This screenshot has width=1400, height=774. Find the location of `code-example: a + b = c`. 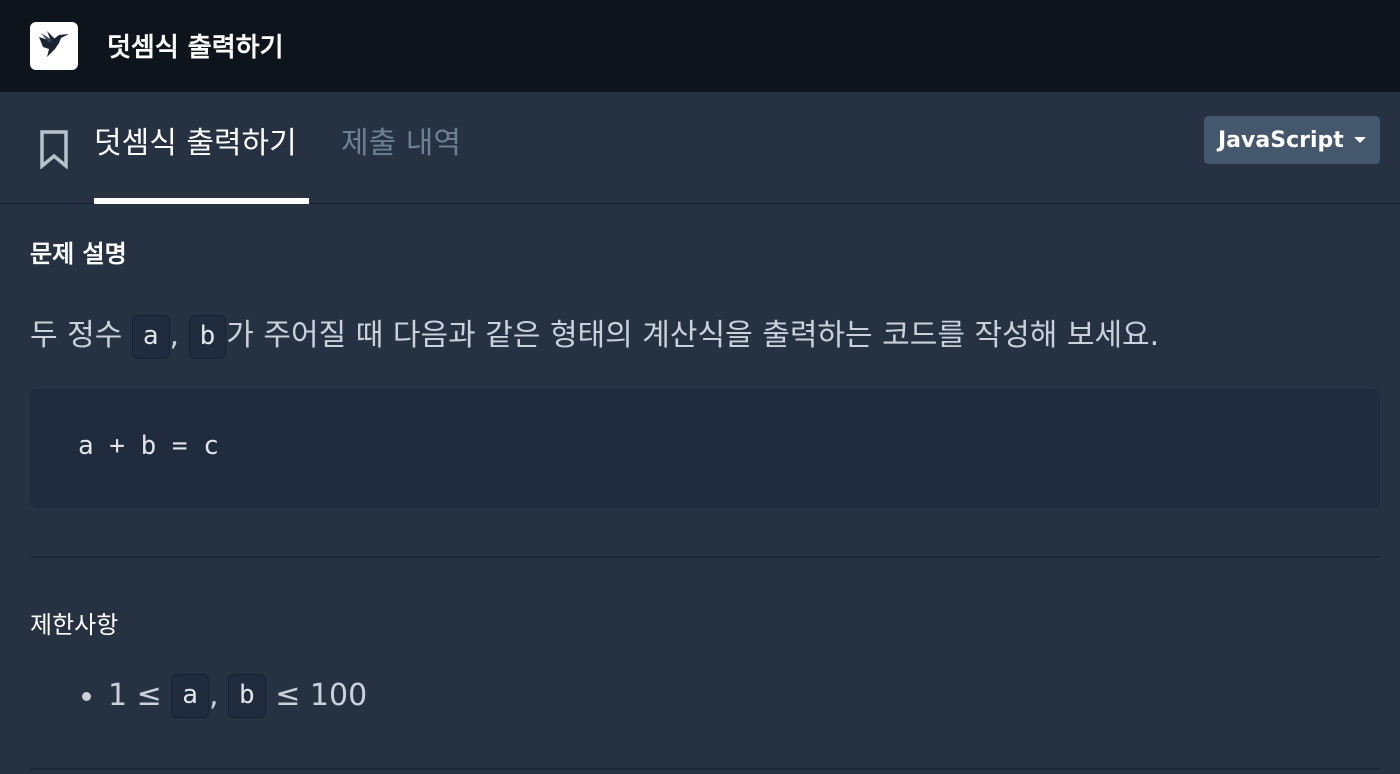

code-example: a + b = c is located at coordinates (148, 446).